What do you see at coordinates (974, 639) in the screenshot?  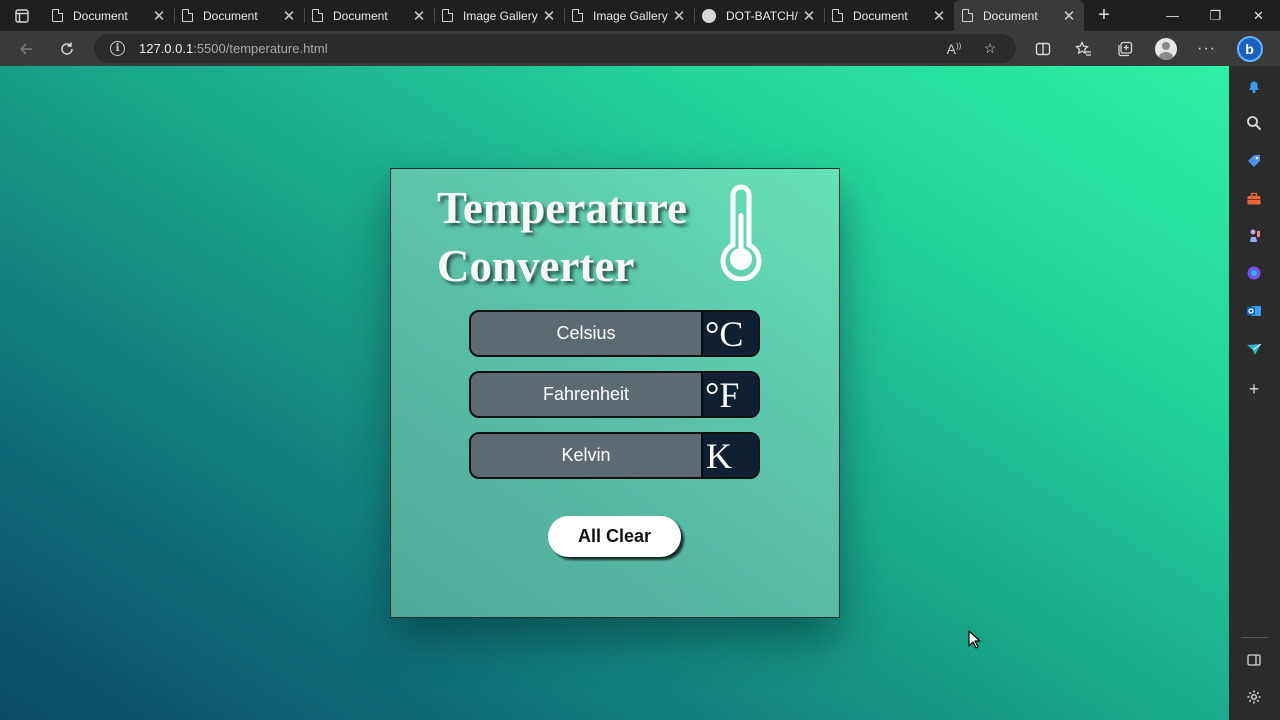 I see `mouse-cursor-icon` at bounding box center [974, 639].